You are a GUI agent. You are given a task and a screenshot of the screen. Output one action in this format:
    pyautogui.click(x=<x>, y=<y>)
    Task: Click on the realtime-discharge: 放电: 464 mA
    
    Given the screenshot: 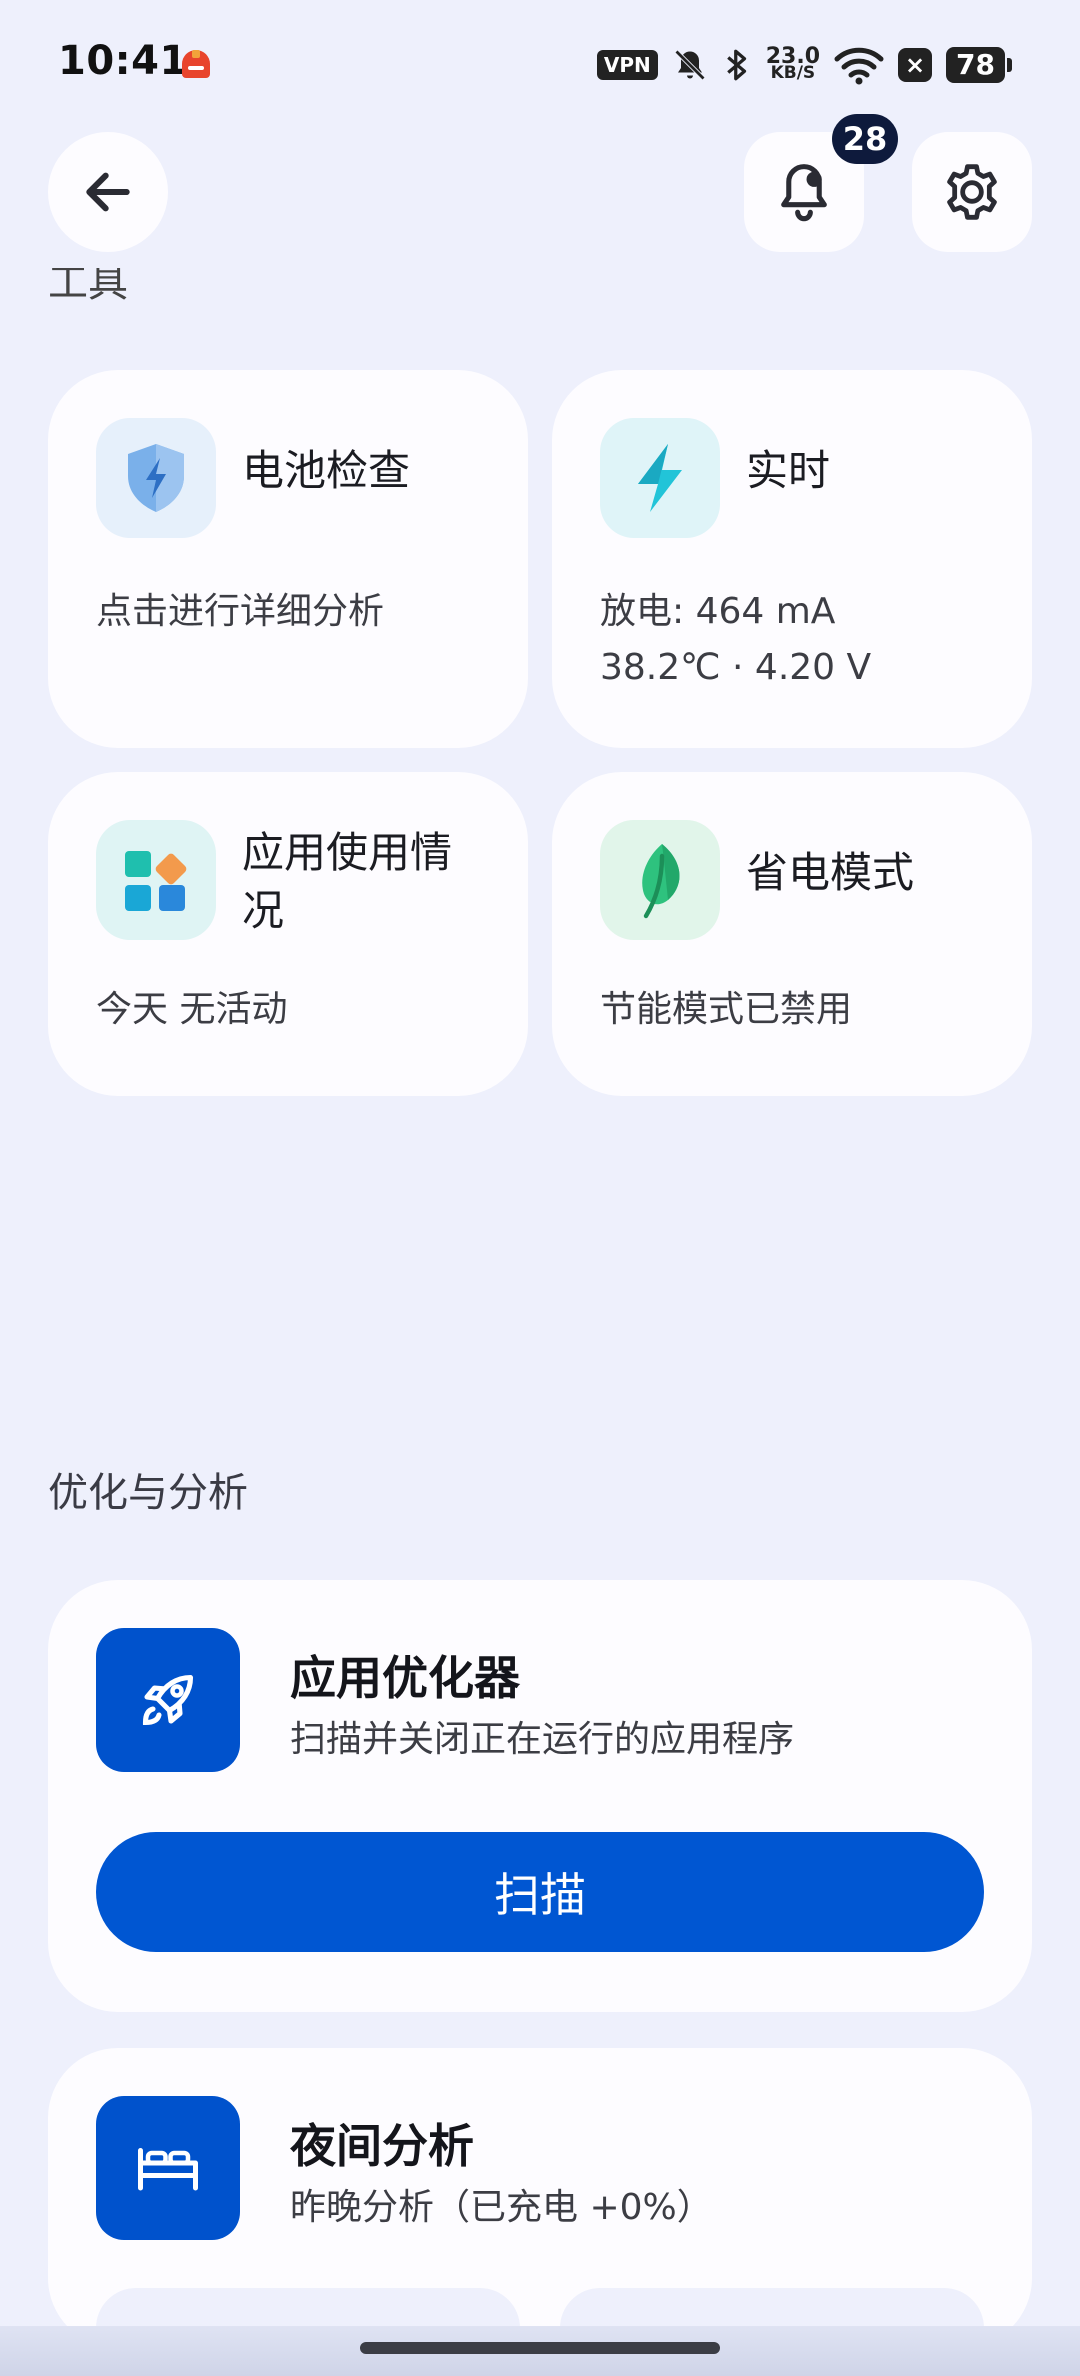 What is the action you would take?
    pyautogui.click(x=718, y=611)
    